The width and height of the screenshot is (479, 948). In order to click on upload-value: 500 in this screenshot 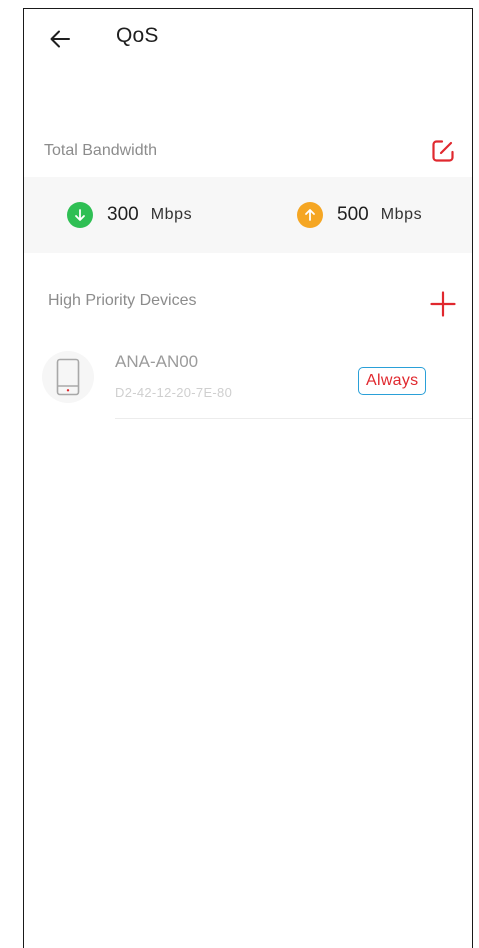, I will do `click(353, 214)`.